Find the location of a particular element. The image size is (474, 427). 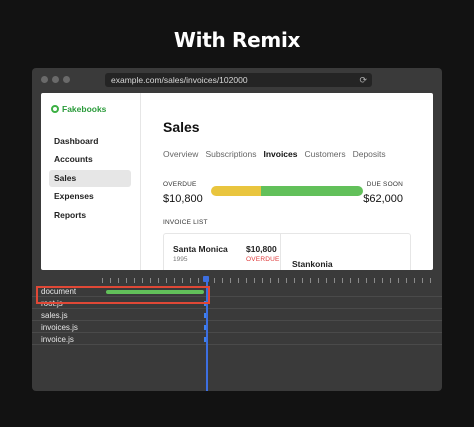

brand-name: Fakebooks is located at coordinates (84, 109).